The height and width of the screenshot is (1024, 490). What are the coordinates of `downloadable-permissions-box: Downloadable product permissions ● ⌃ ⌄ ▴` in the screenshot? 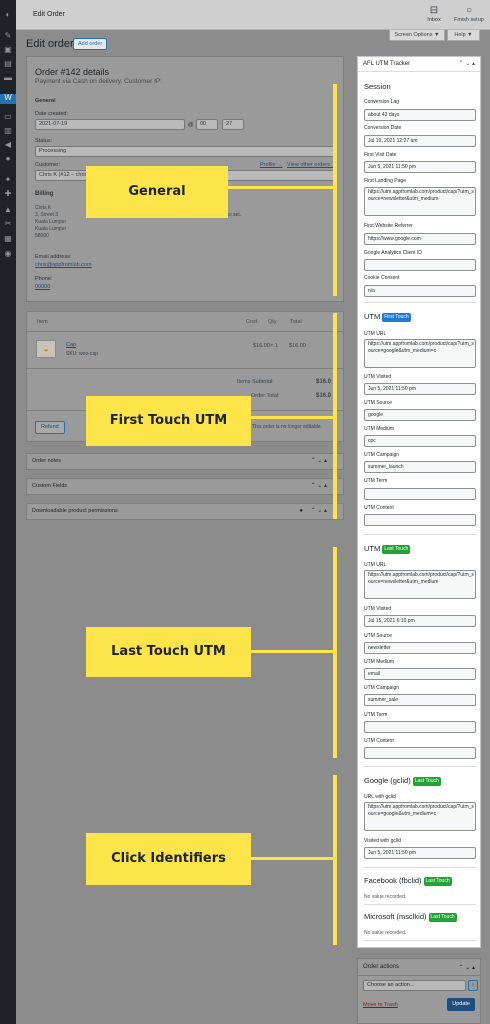 It's located at (185, 511).